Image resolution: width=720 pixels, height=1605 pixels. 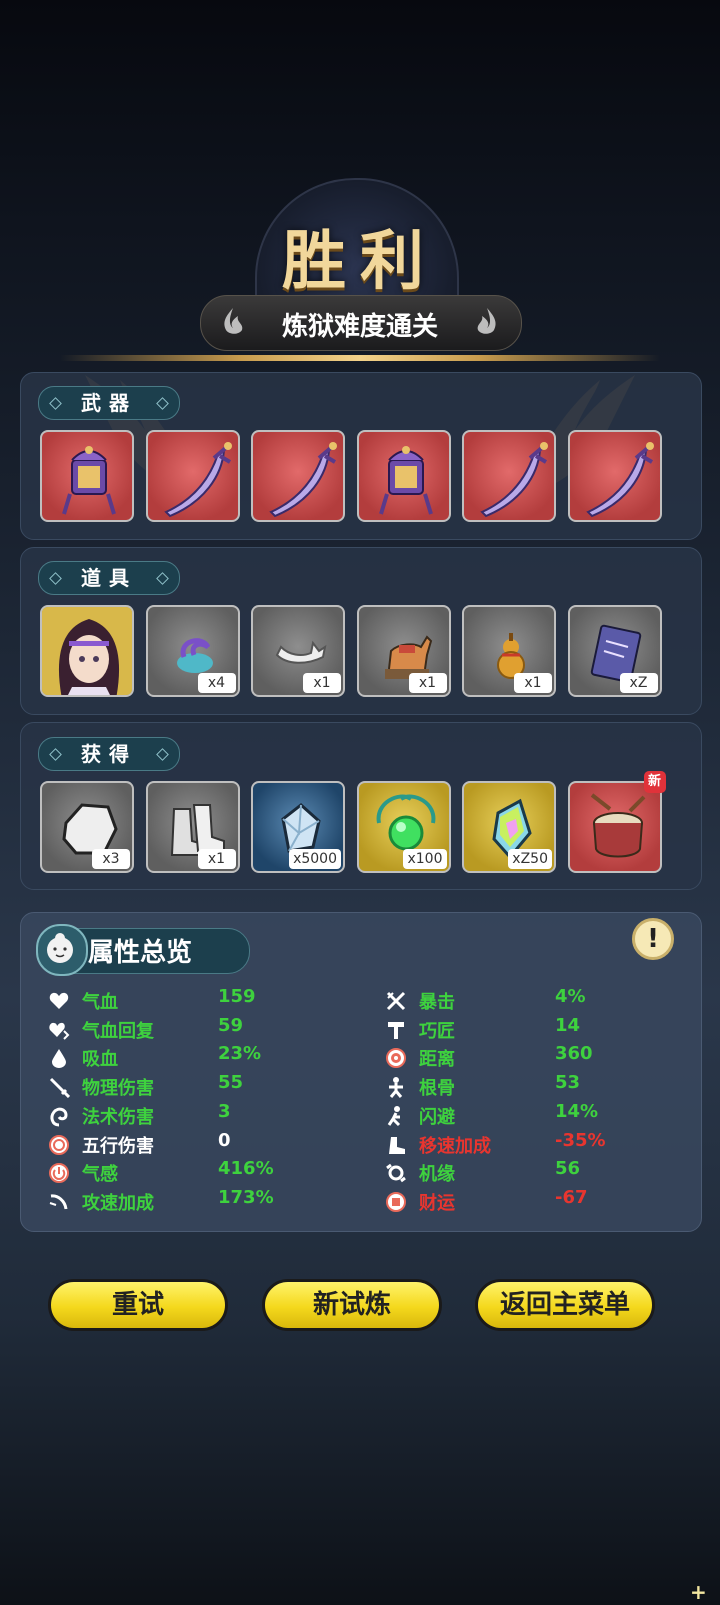 I want to click on stat-row: 距离 360, so click(x=545, y=1057).